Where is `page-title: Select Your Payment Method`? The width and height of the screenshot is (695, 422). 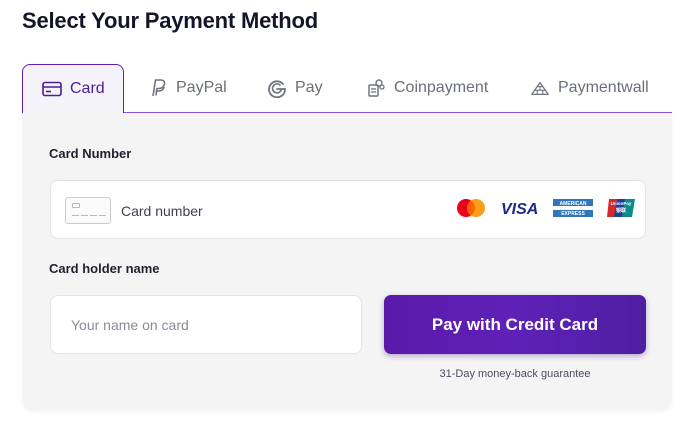 page-title: Select Your Payment Method is located at coordinates (170, 20).